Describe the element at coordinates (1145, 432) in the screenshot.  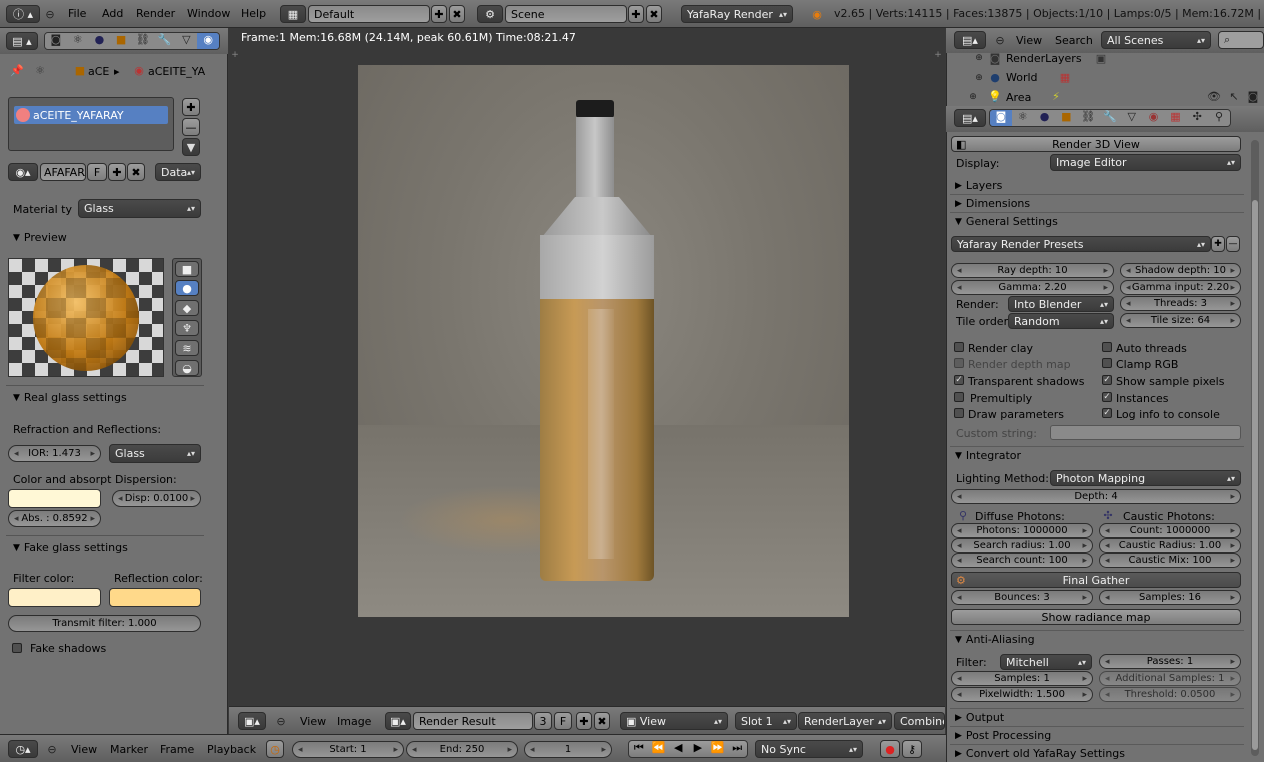
I see `custom-string-input` at that location.